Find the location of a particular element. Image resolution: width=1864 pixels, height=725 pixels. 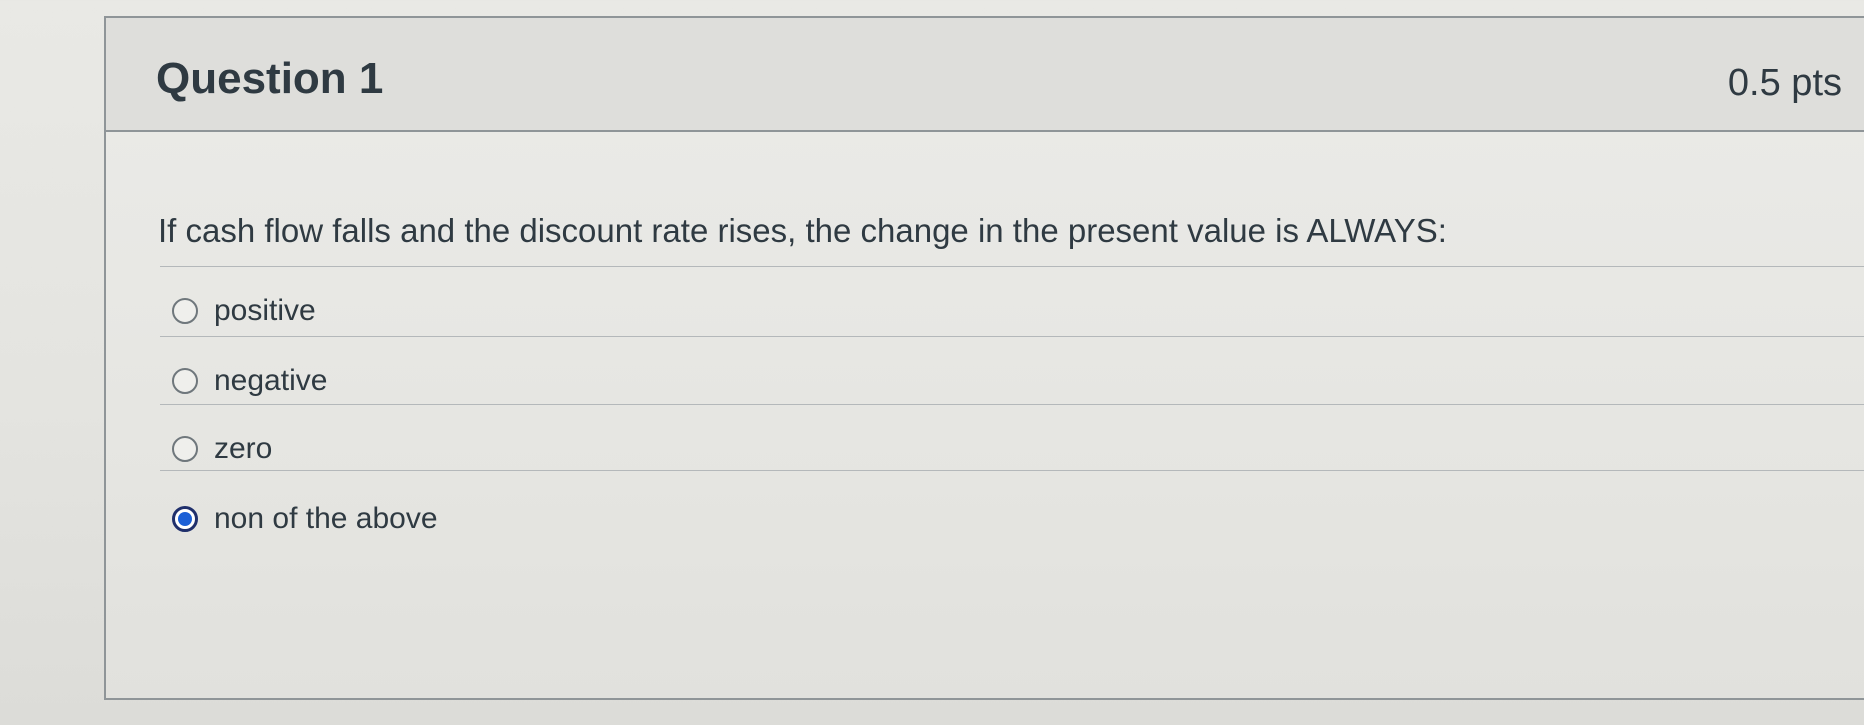

answer-option-negative: negative is located at coordinates (249, 381).